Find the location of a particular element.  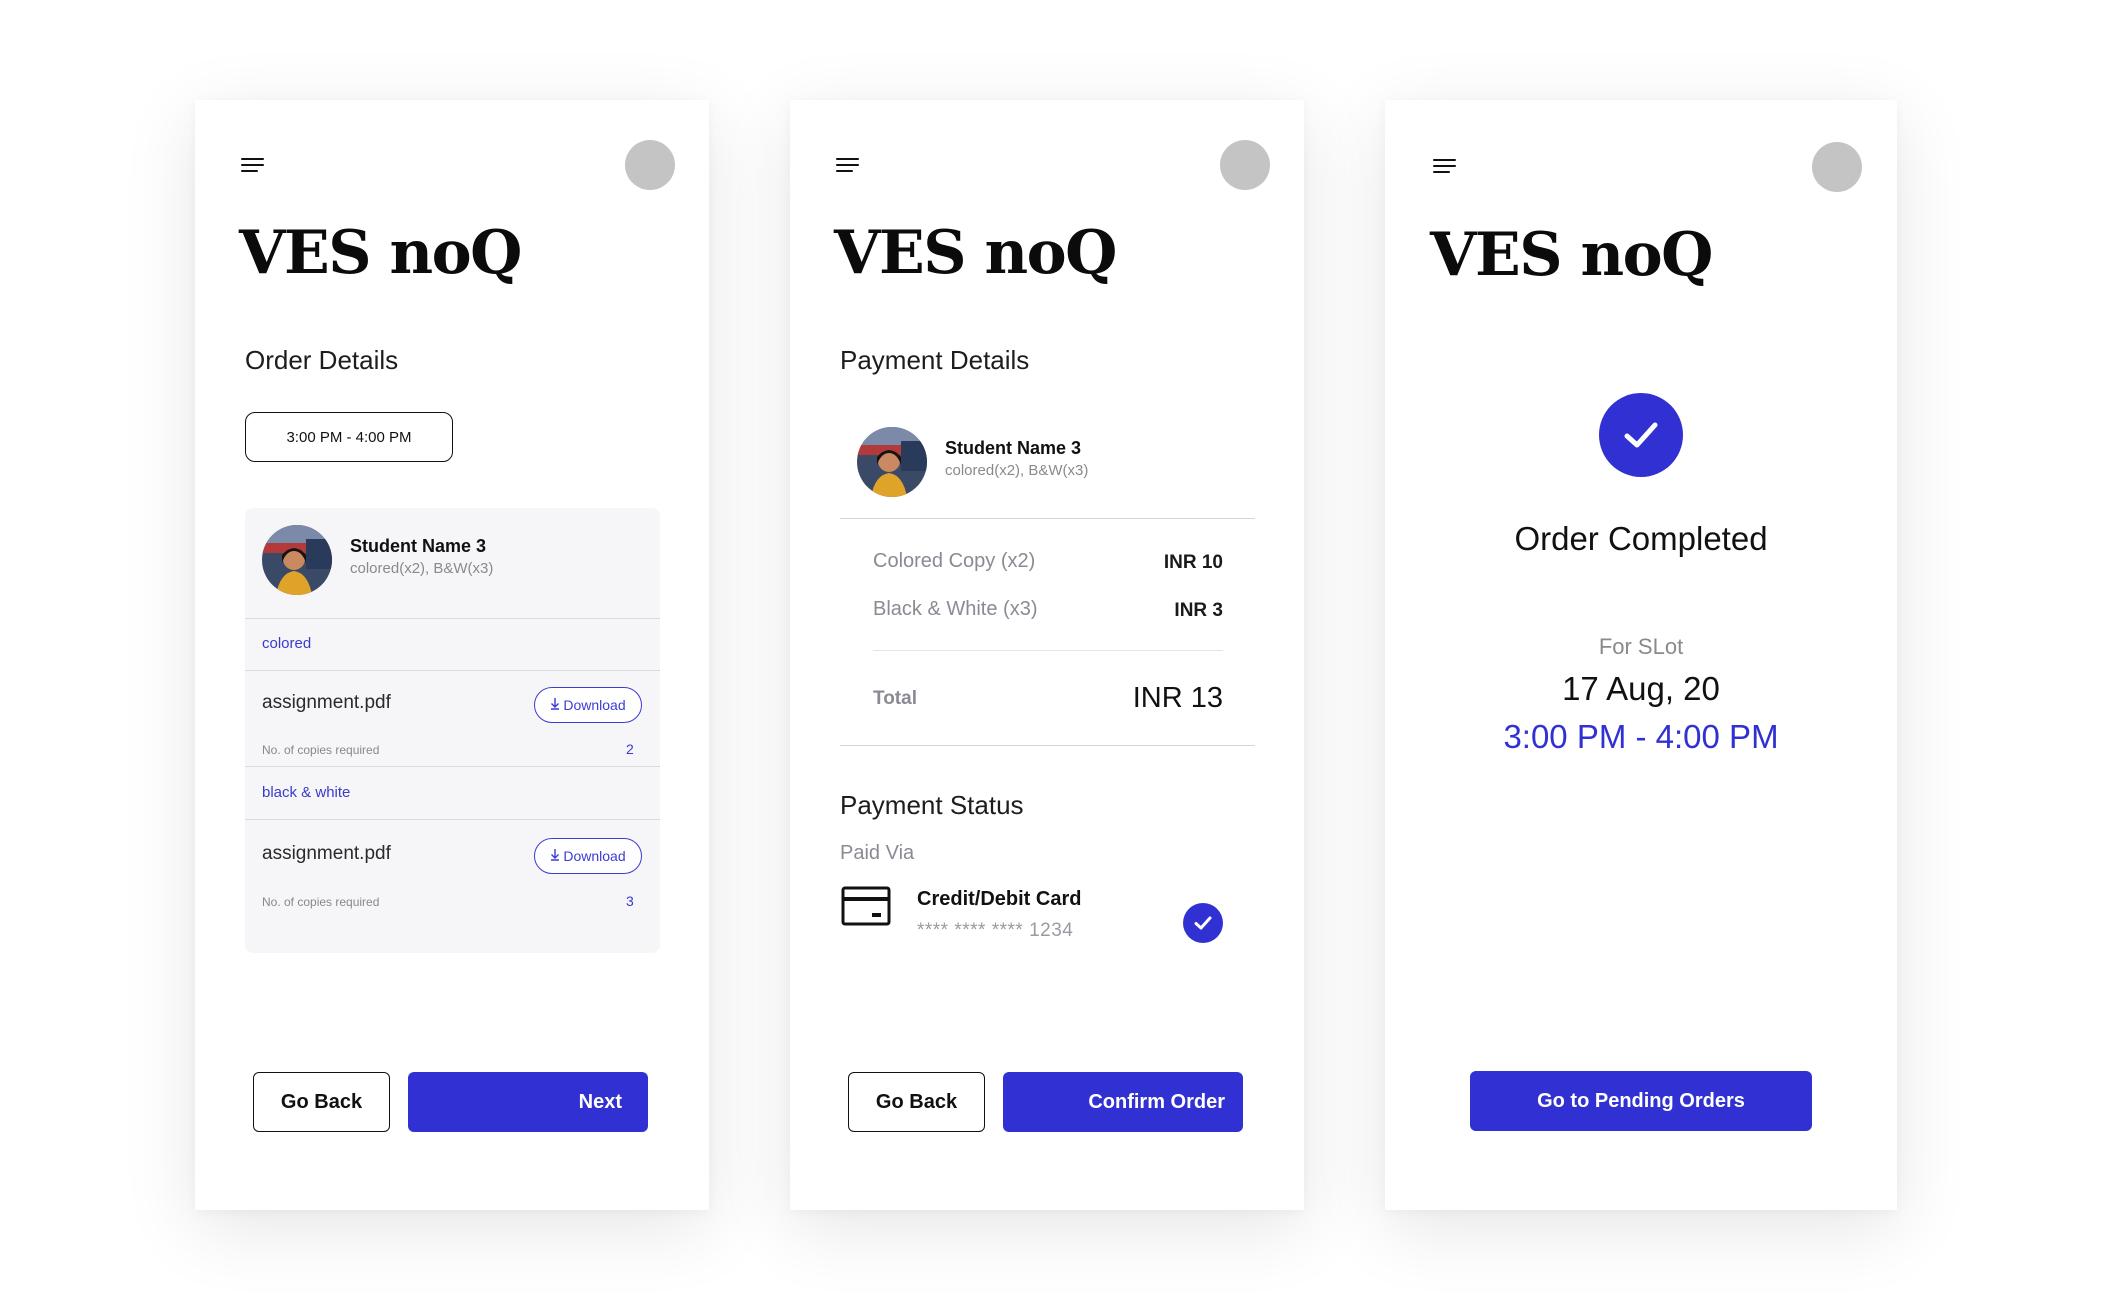

group-tag-bw: black & white is located at coordinates (306, 792).